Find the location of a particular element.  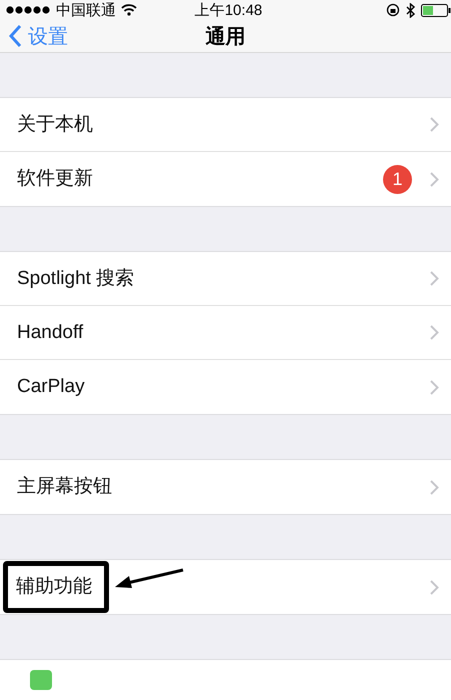

row-label: 主屏幕按钮 is located at coordinates (64, 487).